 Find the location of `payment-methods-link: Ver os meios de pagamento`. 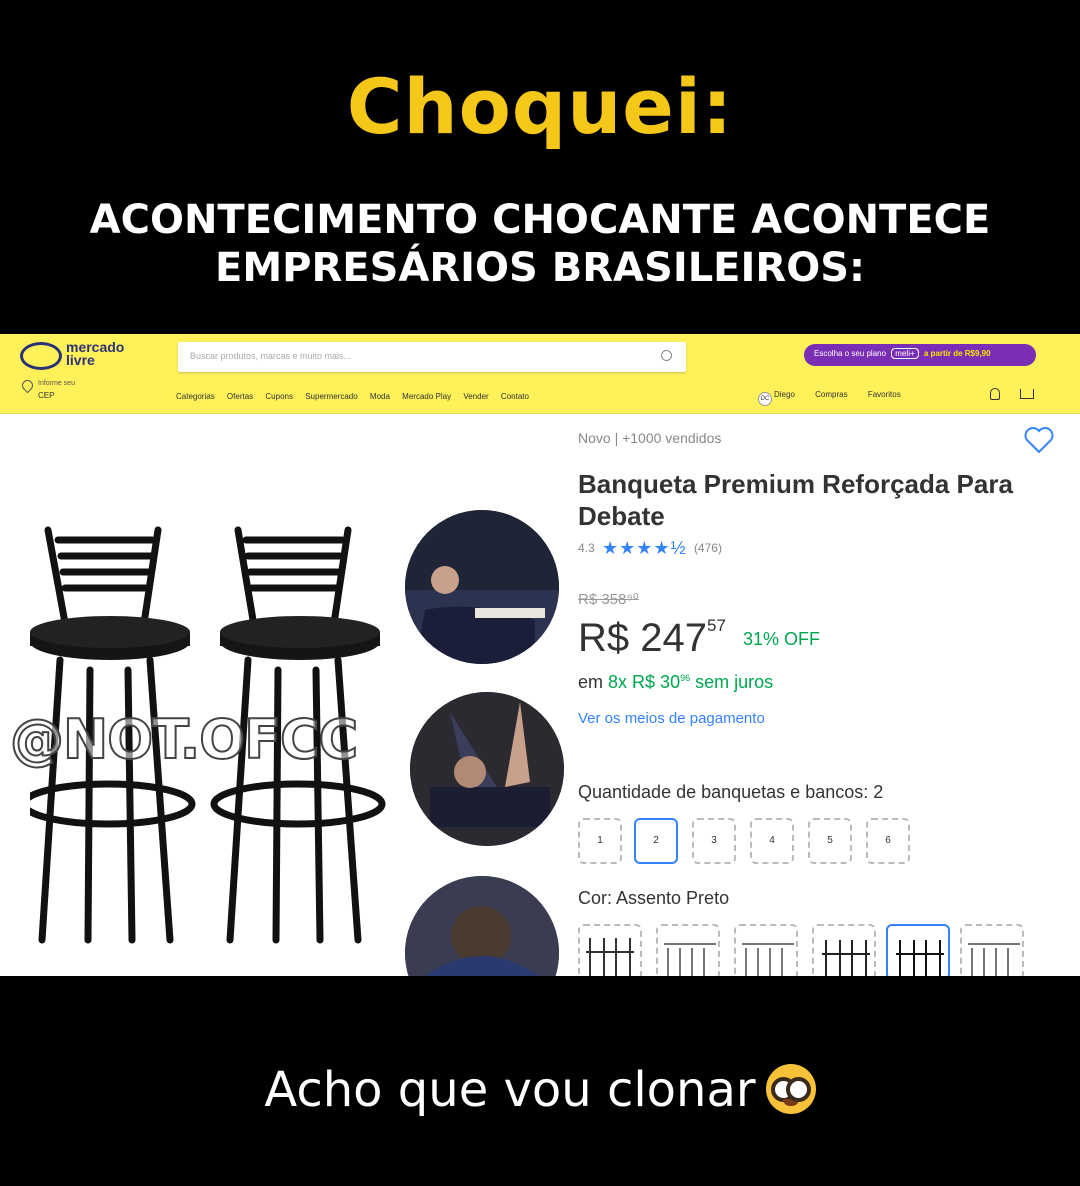

payment-methods-link: Ver os meios de pagamento is located at coordinates (671, 718).